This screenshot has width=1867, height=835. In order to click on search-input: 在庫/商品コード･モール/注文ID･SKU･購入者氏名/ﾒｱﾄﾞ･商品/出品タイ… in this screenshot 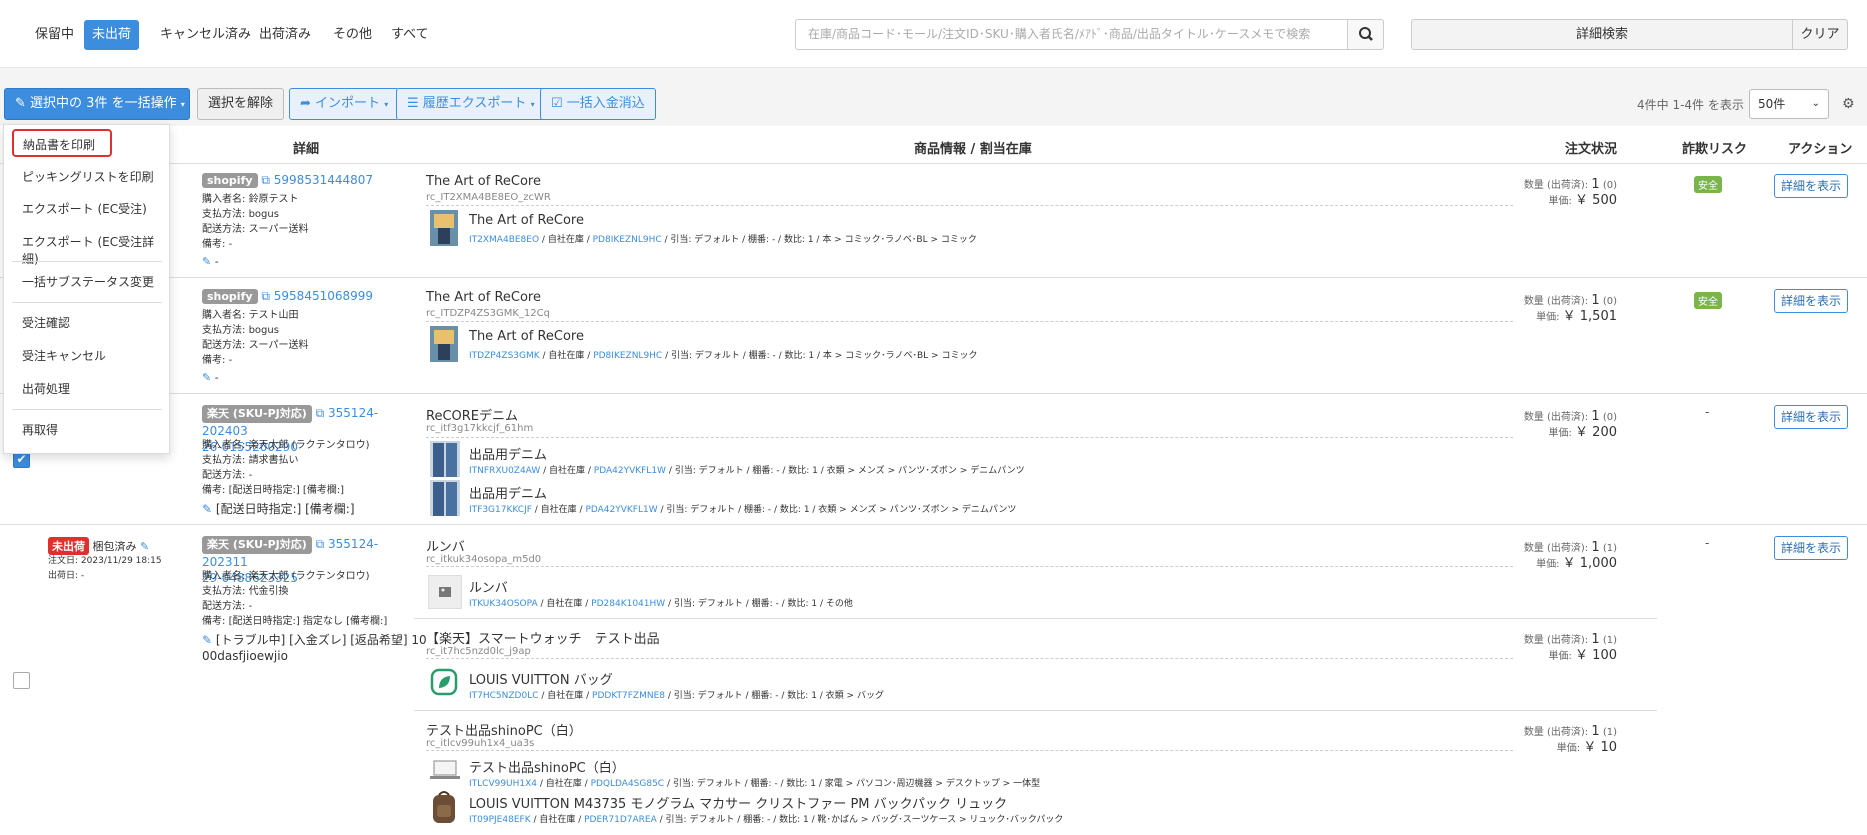, I will do `click(1071, 34)`.